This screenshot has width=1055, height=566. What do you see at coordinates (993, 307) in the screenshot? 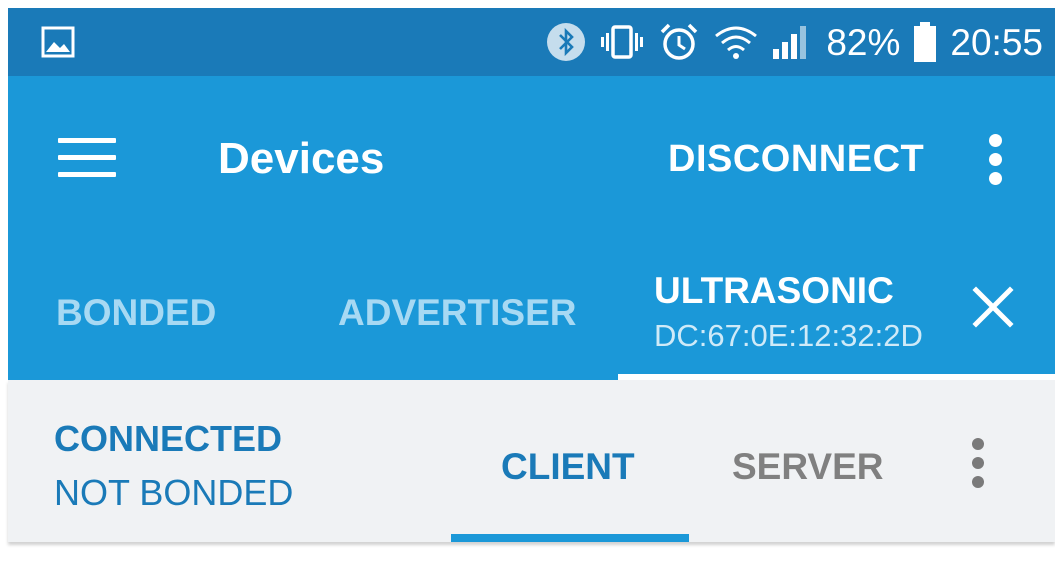
I see `close-icon` at bounding box center [993, 307].